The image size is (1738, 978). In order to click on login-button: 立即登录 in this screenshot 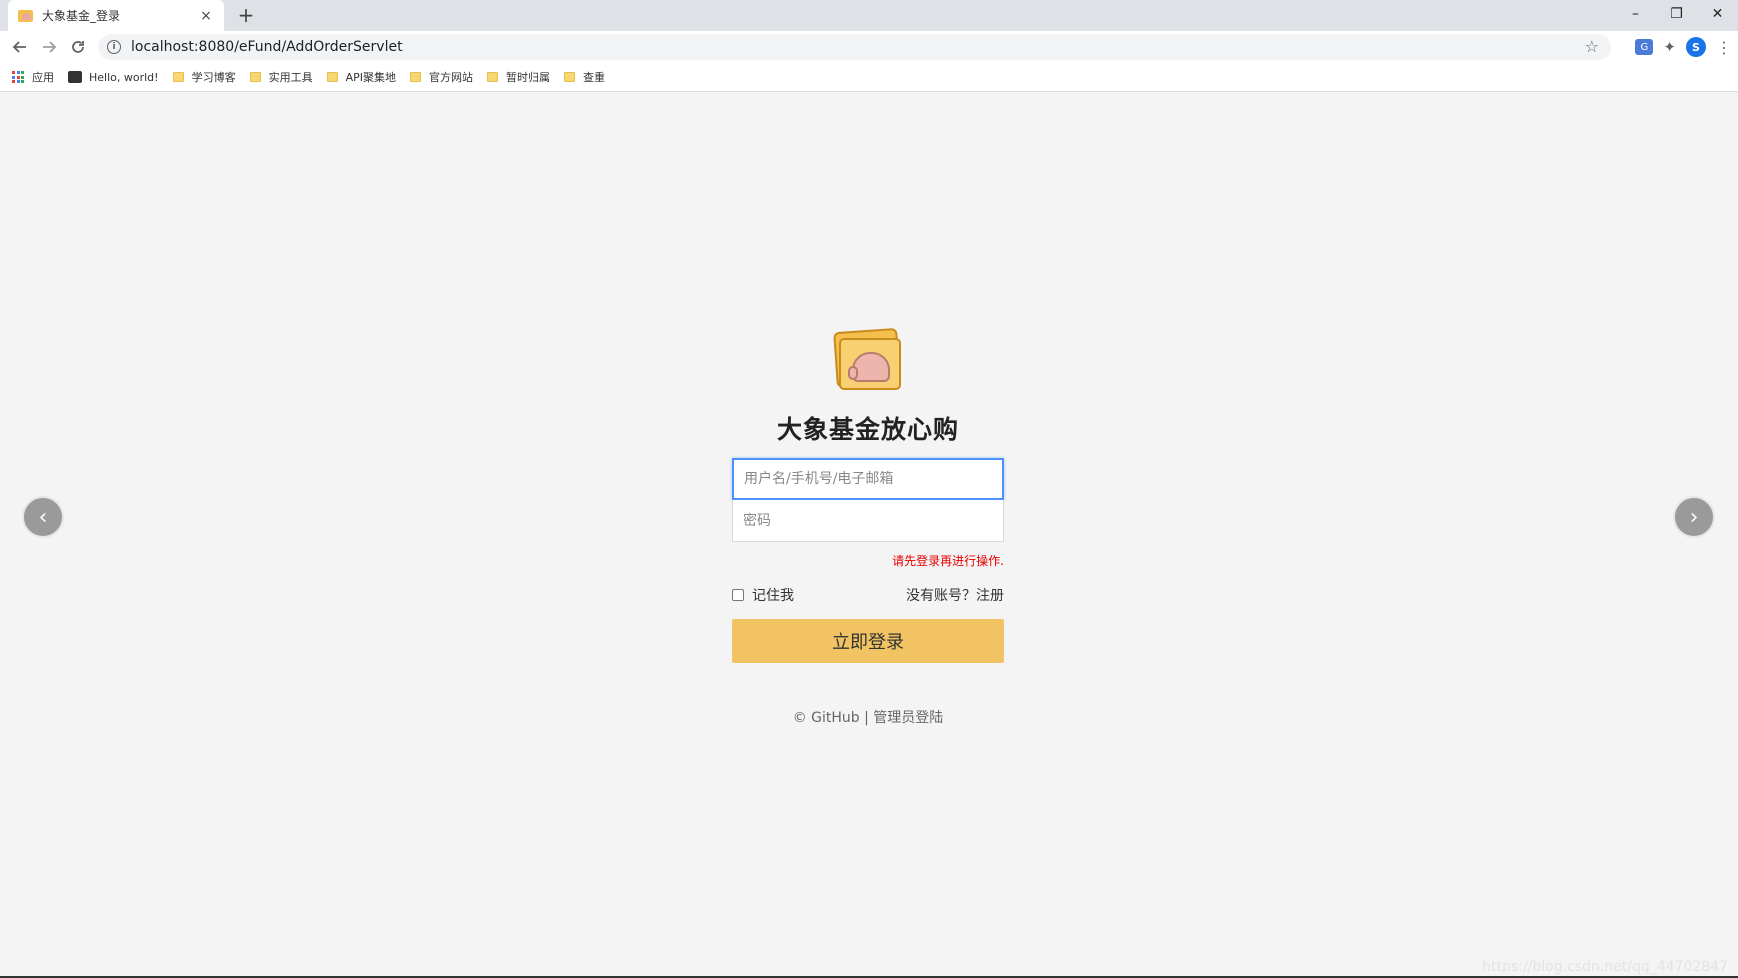, I will do `click(868, 641)`.